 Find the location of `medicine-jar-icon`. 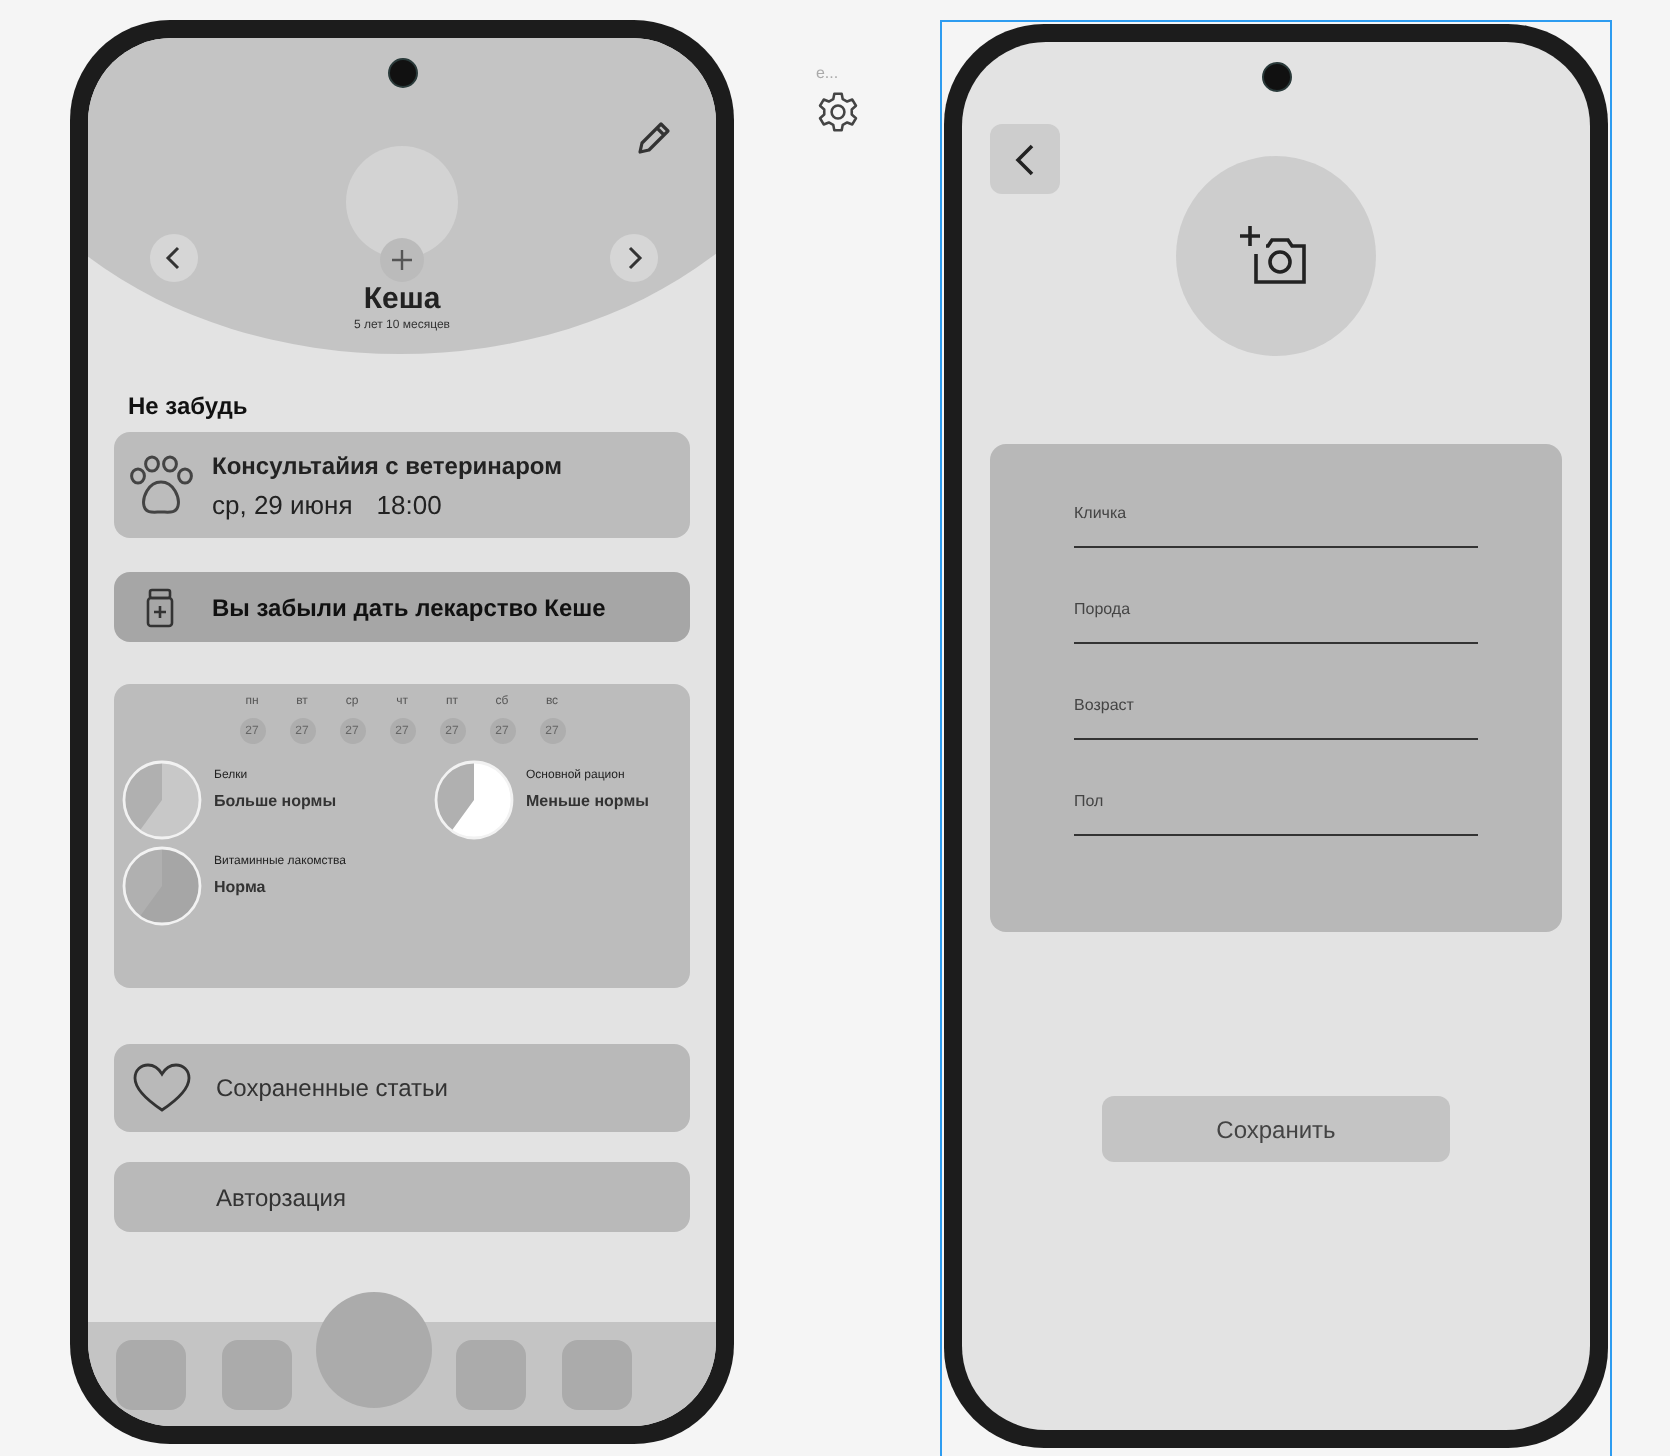

medicine-jar-icon is located at coordinates (160, 607).